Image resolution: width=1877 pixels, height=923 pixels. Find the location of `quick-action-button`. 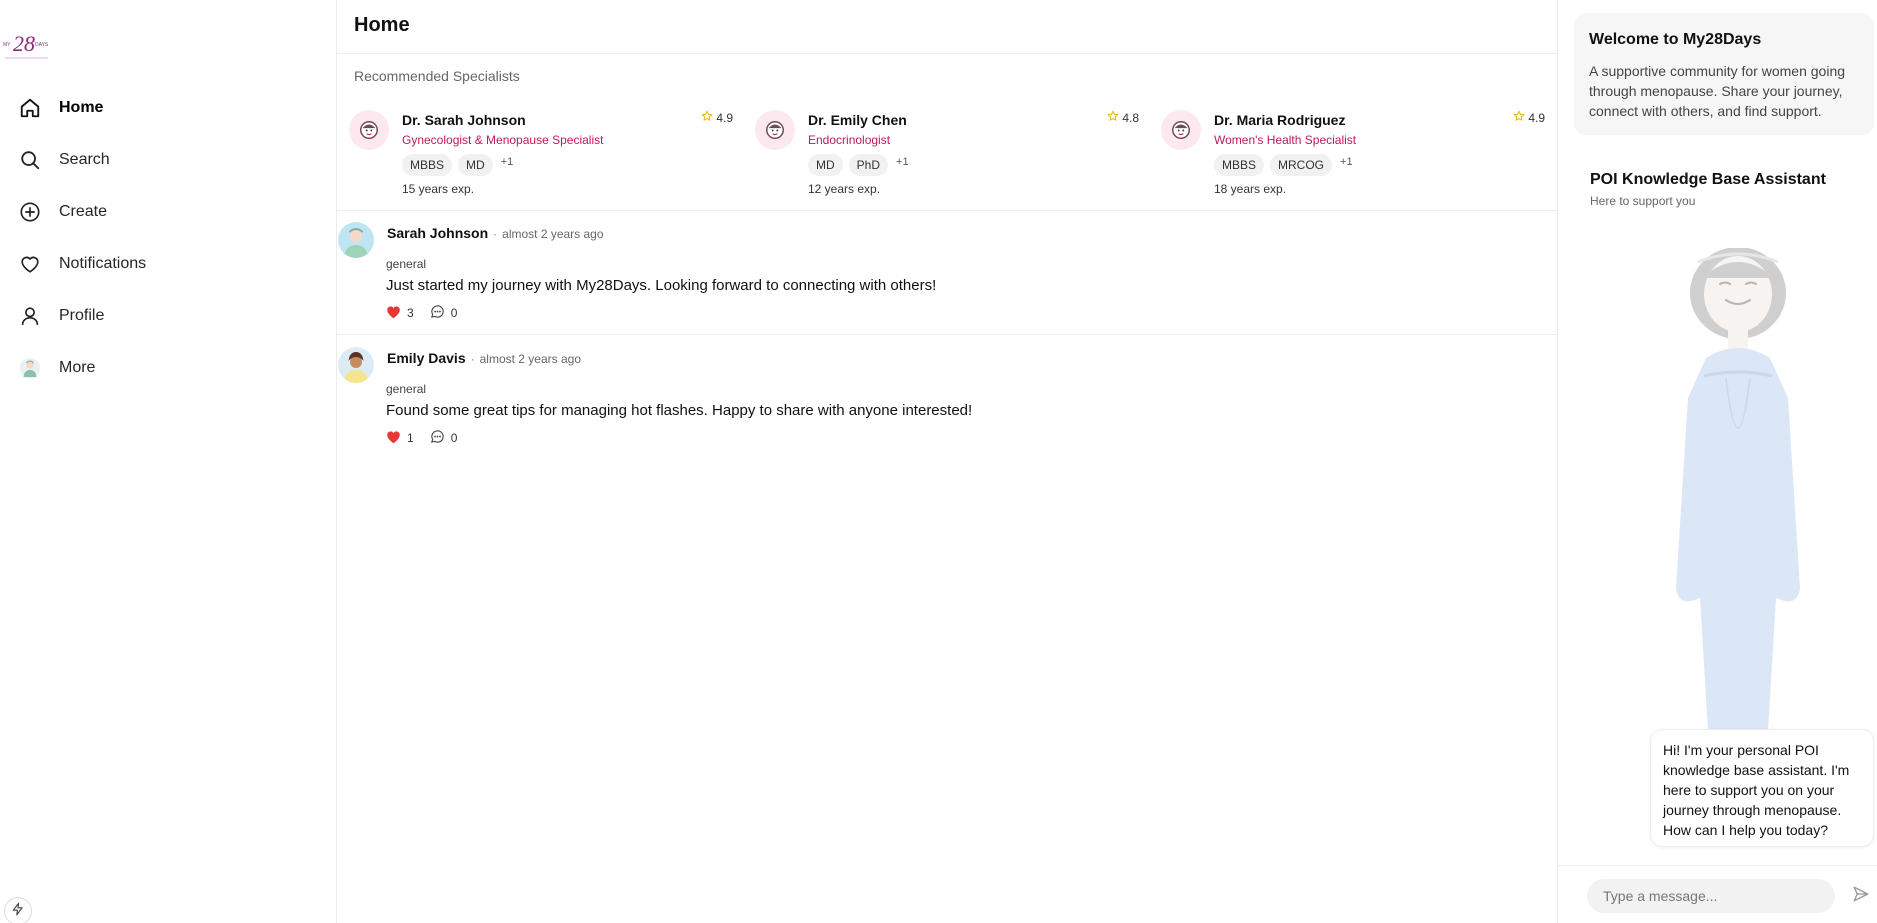

quick-action-button is located at coordinates (18, 910).